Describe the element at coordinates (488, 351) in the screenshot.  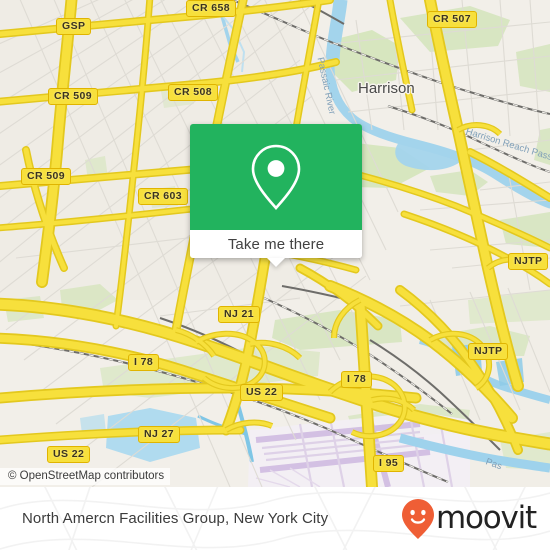
I see `road-shield-njtp-south: NJTP` at that location.